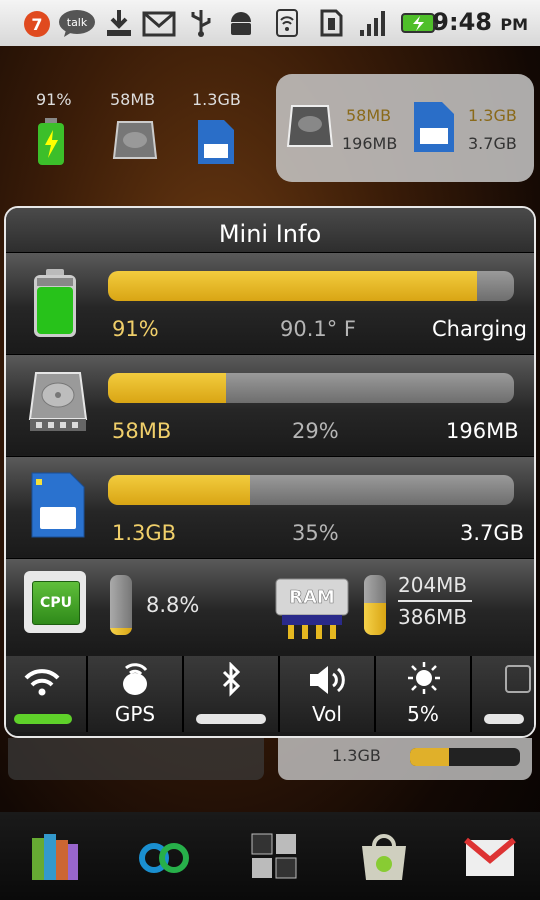 The width and height of the screenshot is (540, 900). What do you see at coordinates (434, 127) in the screenshot?
I see `panel-sd-card-icon` at bounding box center [434, 127].